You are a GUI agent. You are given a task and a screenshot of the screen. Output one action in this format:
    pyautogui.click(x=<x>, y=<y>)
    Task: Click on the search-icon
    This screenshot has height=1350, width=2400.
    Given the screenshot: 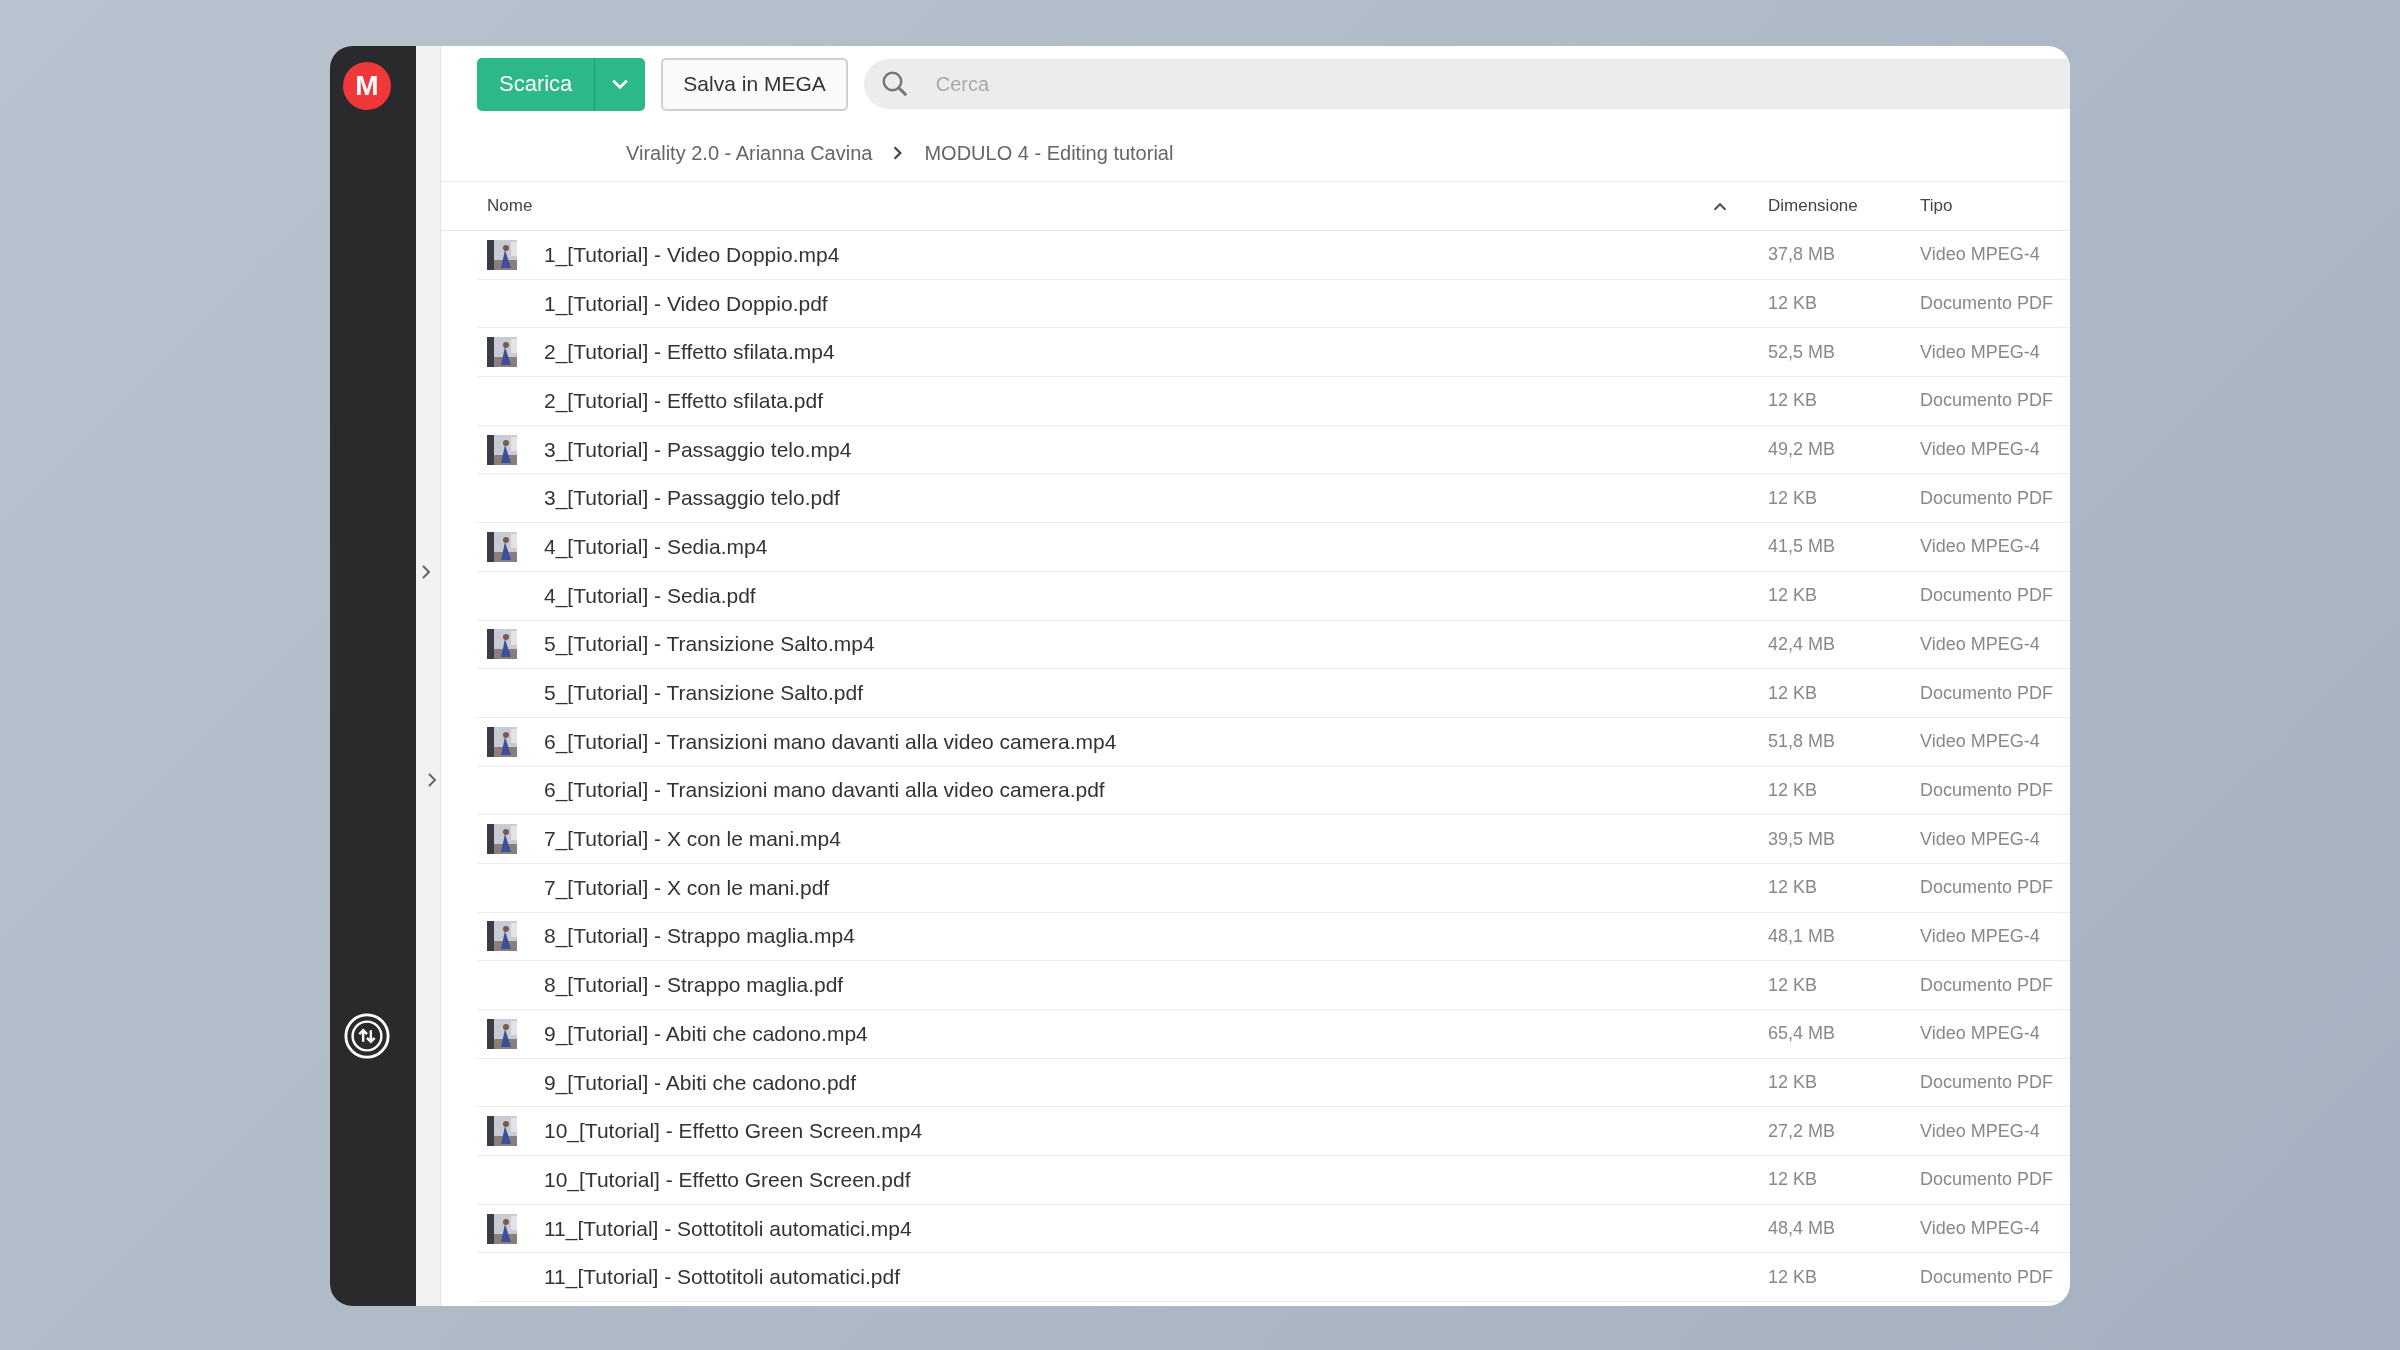 What is the action you would take?
    pyautogui.click(x=894, y=84)
    